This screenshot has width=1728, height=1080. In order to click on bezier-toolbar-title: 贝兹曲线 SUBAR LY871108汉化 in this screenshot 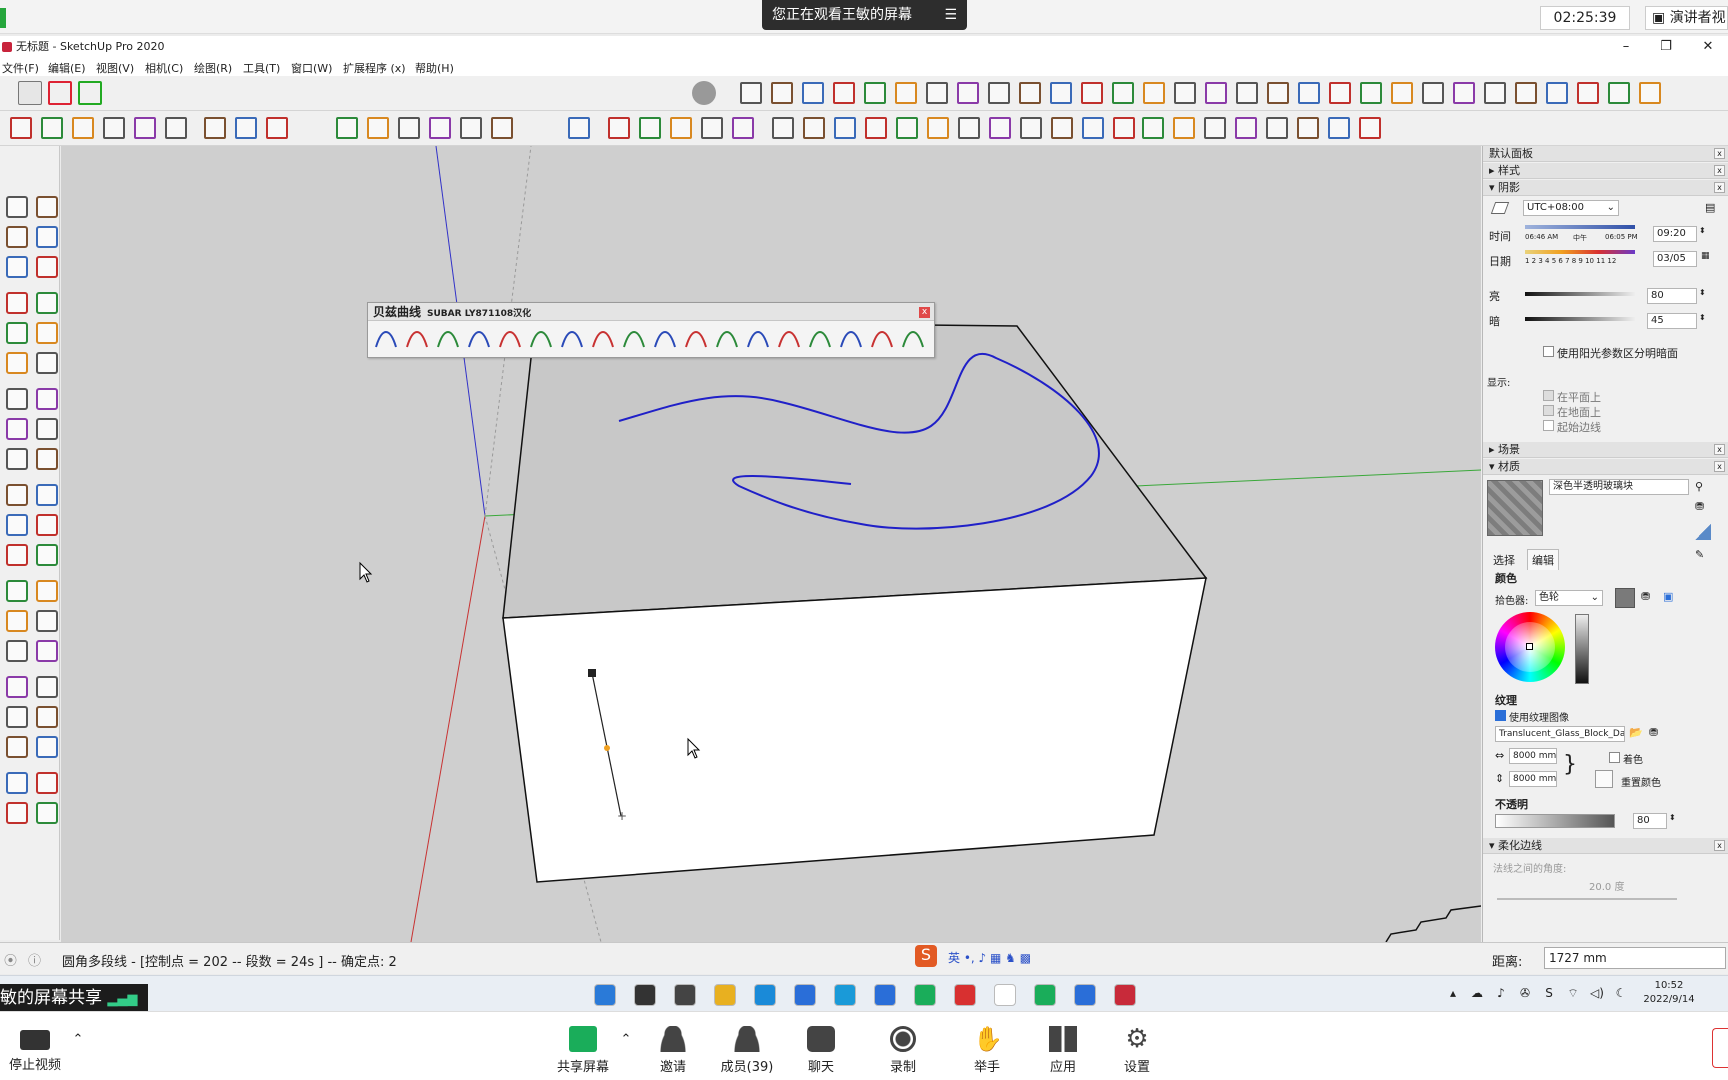, I will do `click(651, 312)`.